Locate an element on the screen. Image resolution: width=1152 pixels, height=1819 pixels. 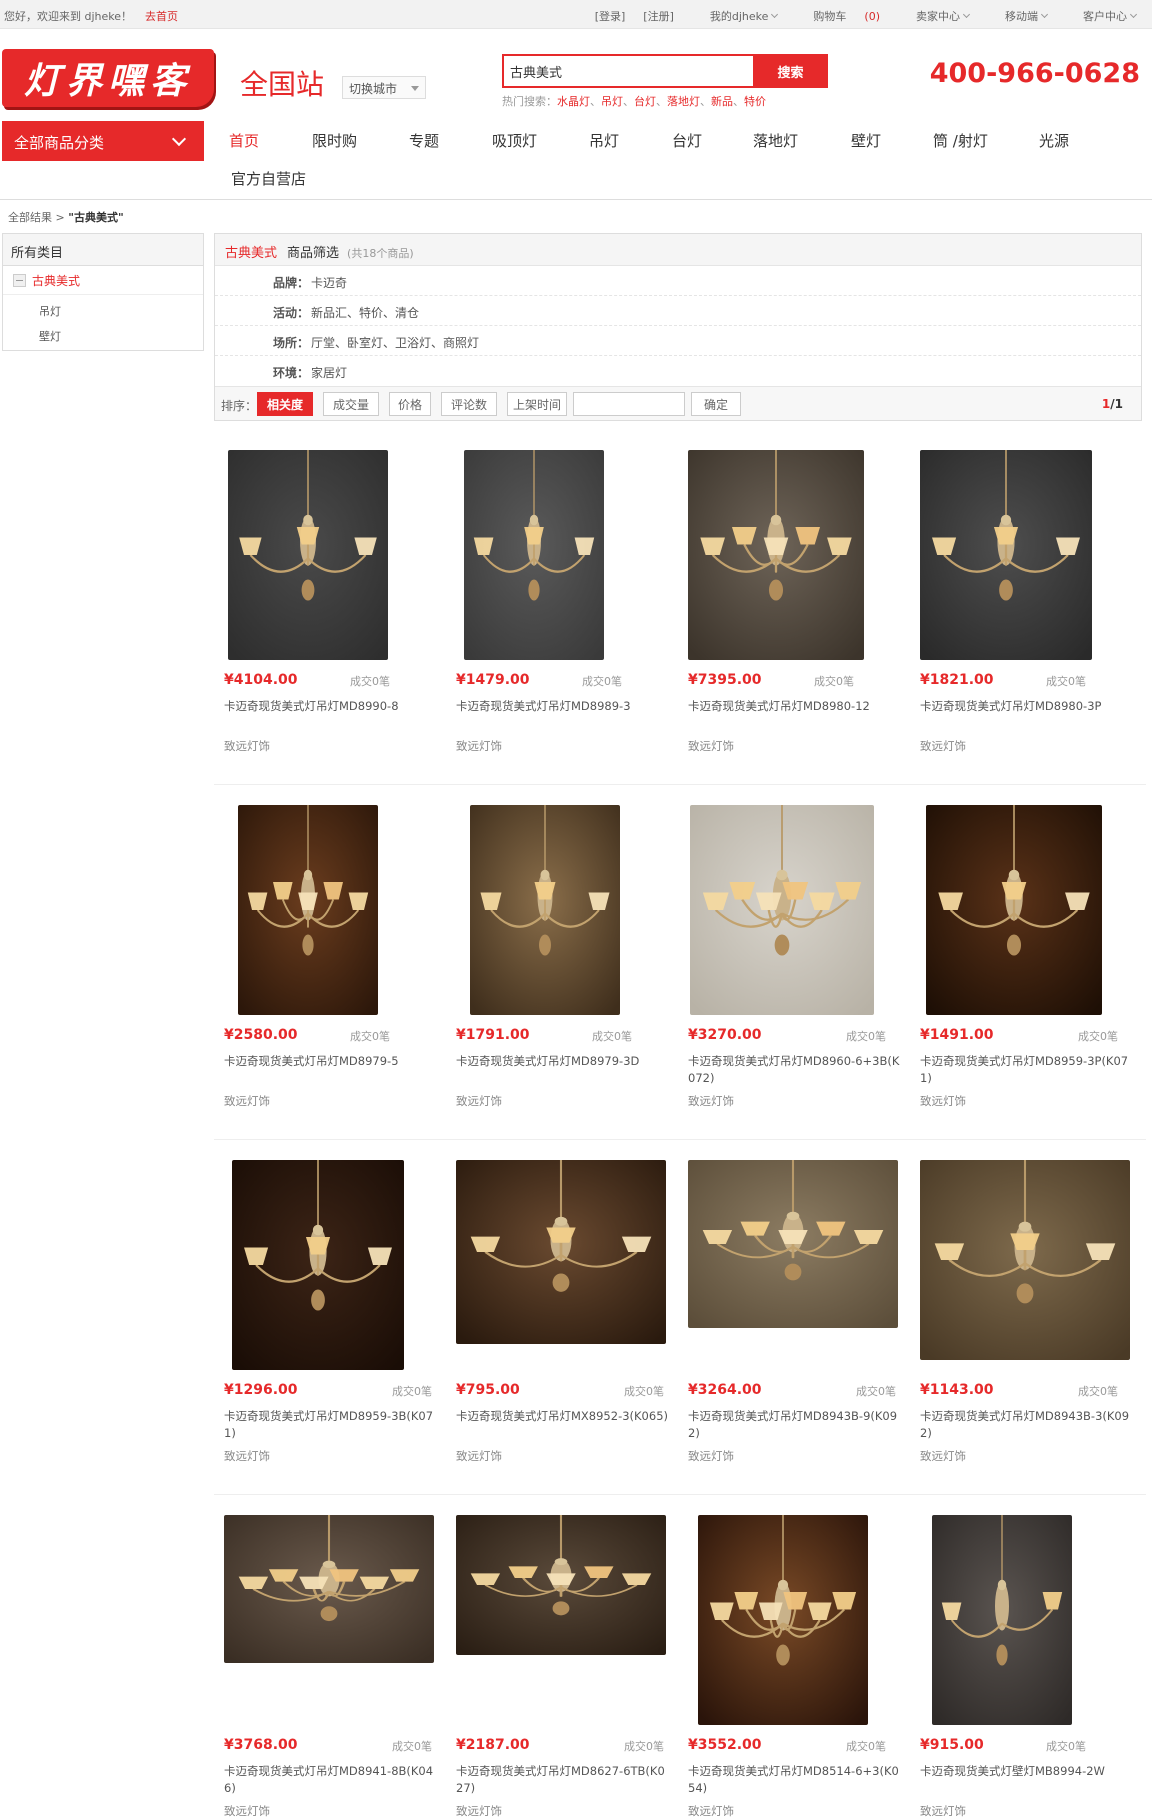
sort-sales-button: 成交量 is located at coordinates (351, 404).